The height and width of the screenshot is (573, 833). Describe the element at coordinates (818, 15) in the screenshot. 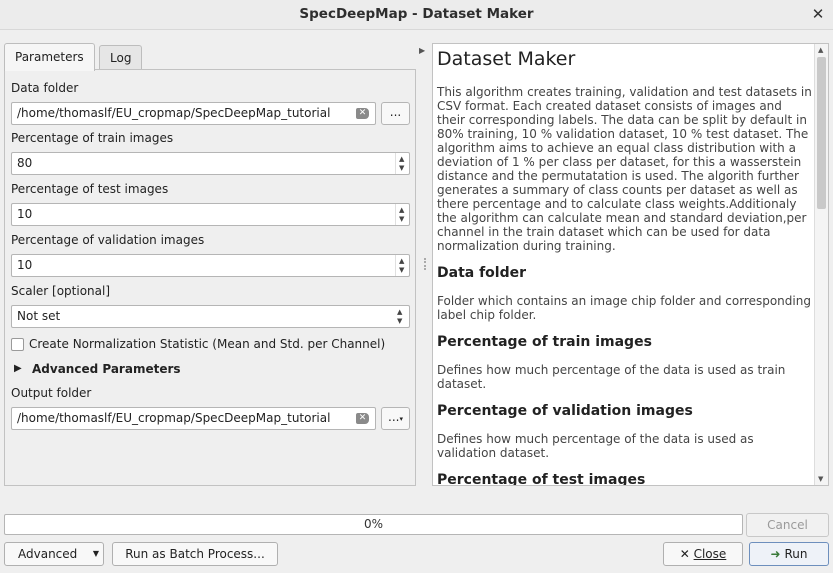

I see `close-window-icon: ✕` at that location.